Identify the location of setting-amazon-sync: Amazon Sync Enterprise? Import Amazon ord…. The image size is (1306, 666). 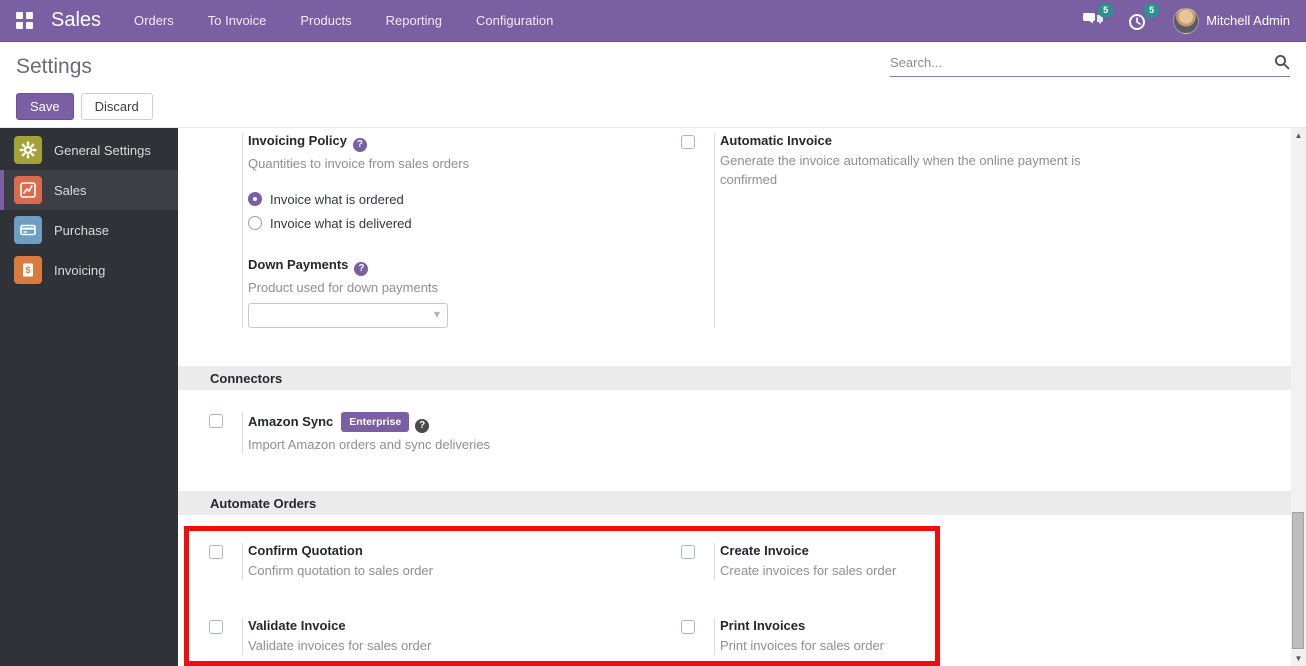
(445, 433).